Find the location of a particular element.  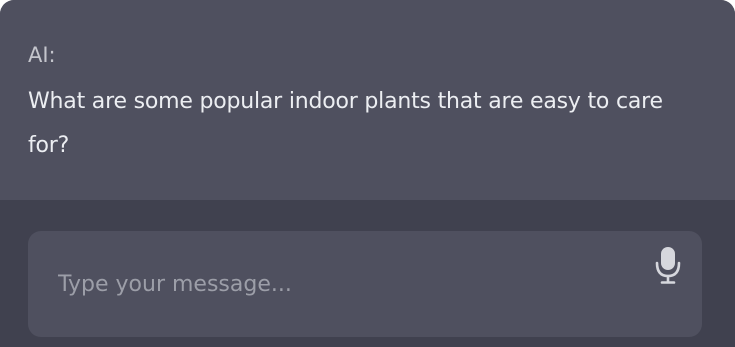

microphone-button is located at coordinates (668, 265).